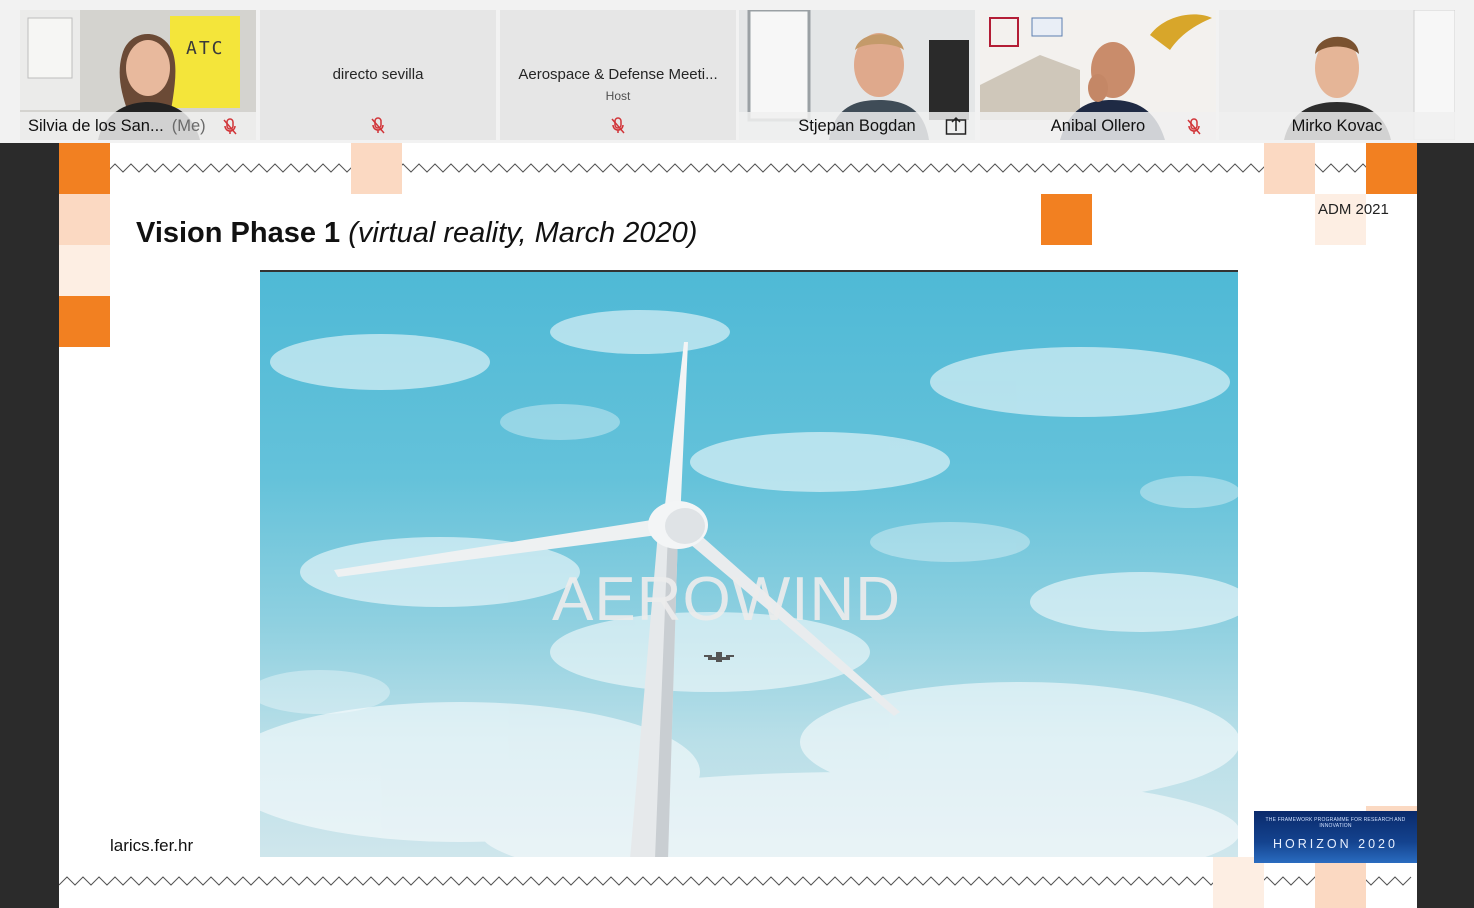 The image size is (1474, 908). Describe the element at coordinates (29, 525) in the screenshot. I see `stage-bar-left` at that location.